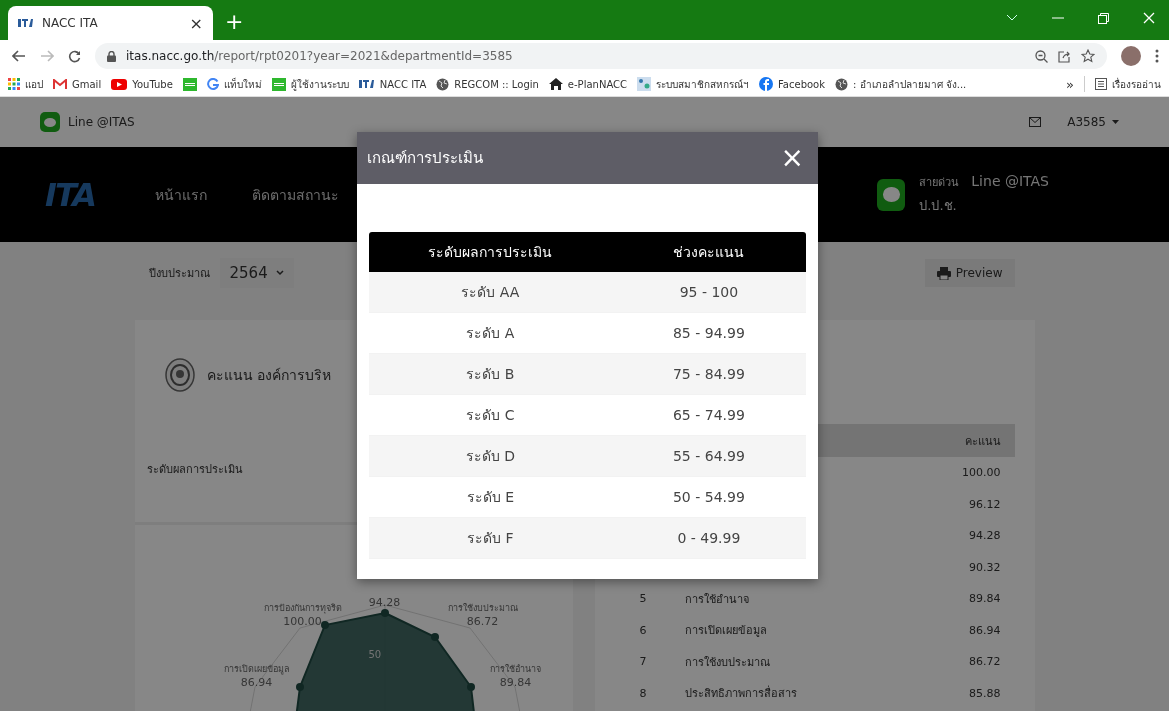  Describe the element at coordinates (708, 333) in the screenshot. I see `table-cell-text: 85 - 94.99` at that location.